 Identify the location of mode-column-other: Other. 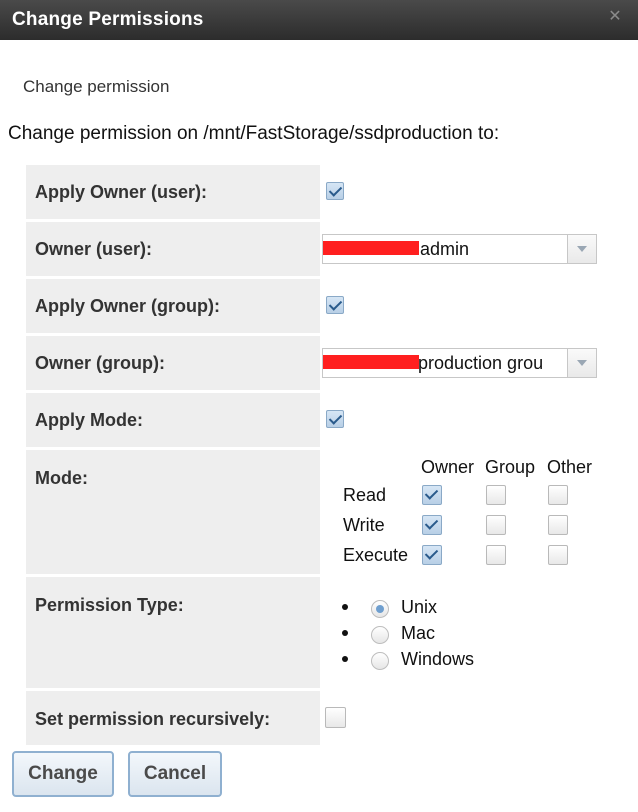
(570, 467).